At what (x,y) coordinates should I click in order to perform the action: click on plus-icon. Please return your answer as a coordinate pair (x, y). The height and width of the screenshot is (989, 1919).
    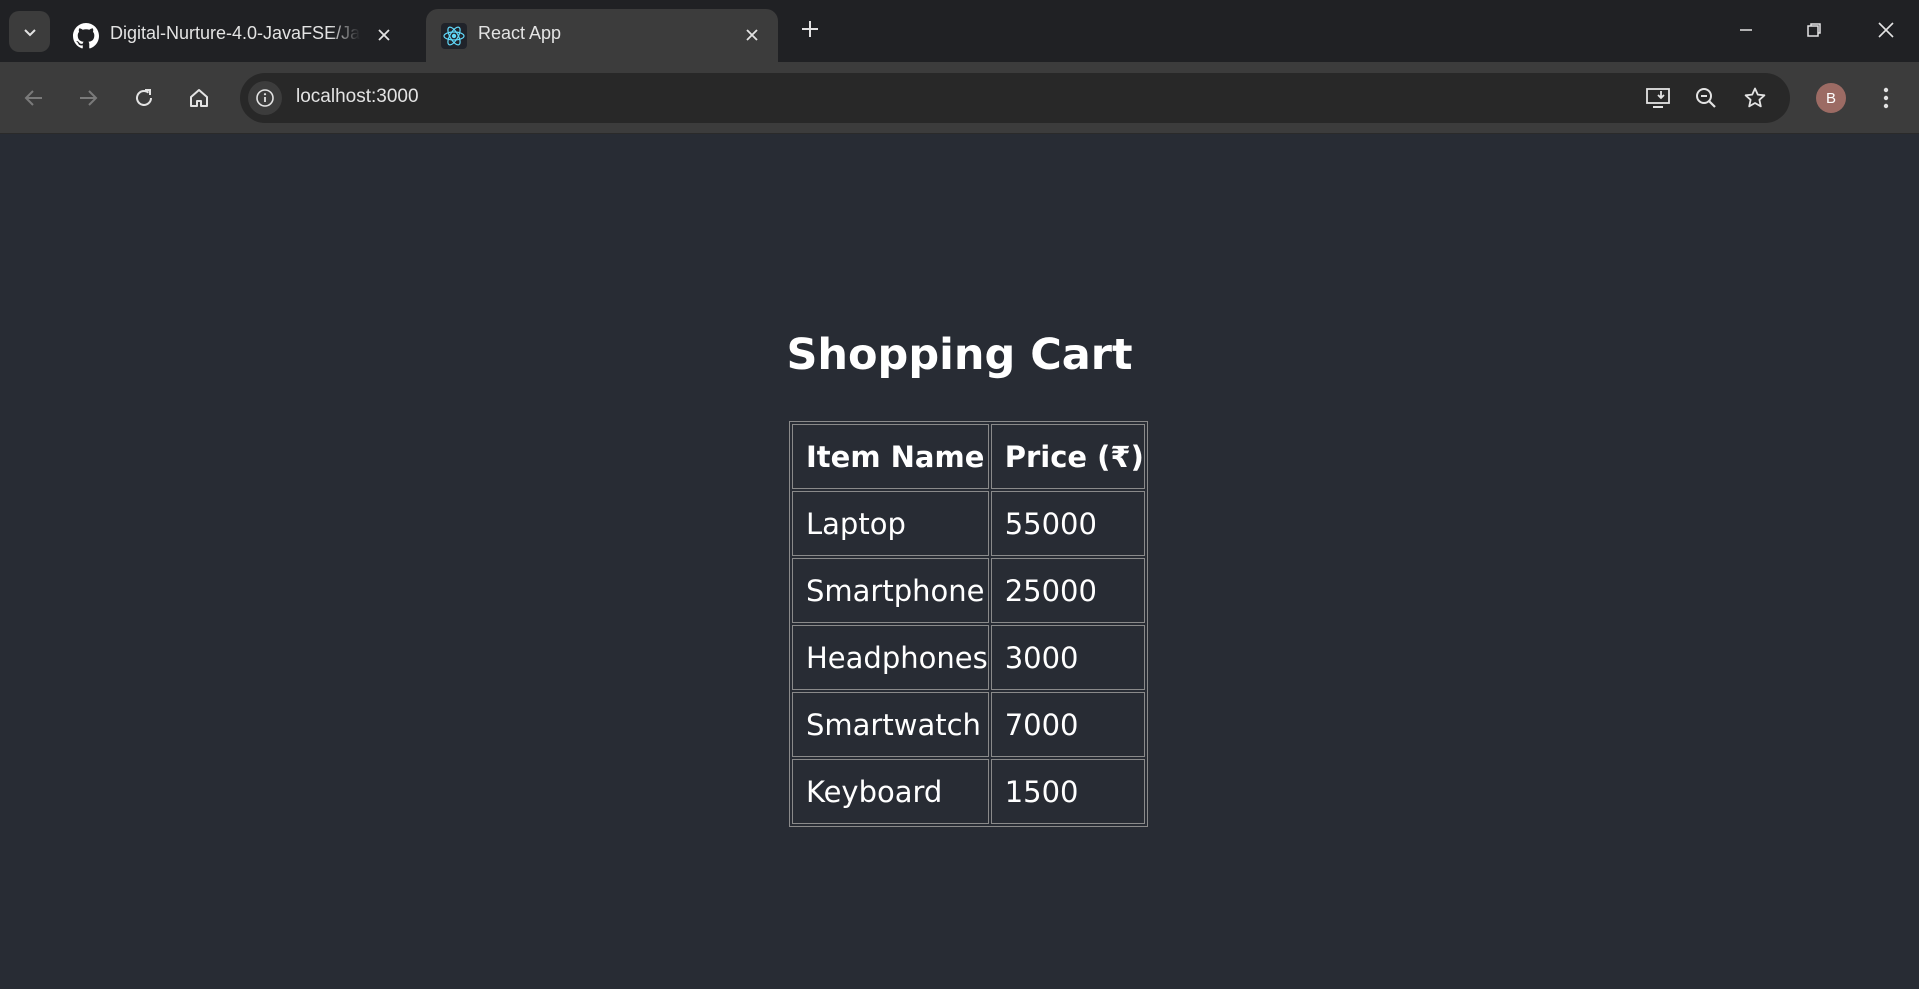
    Looking at the image, I should click on (810, 29).